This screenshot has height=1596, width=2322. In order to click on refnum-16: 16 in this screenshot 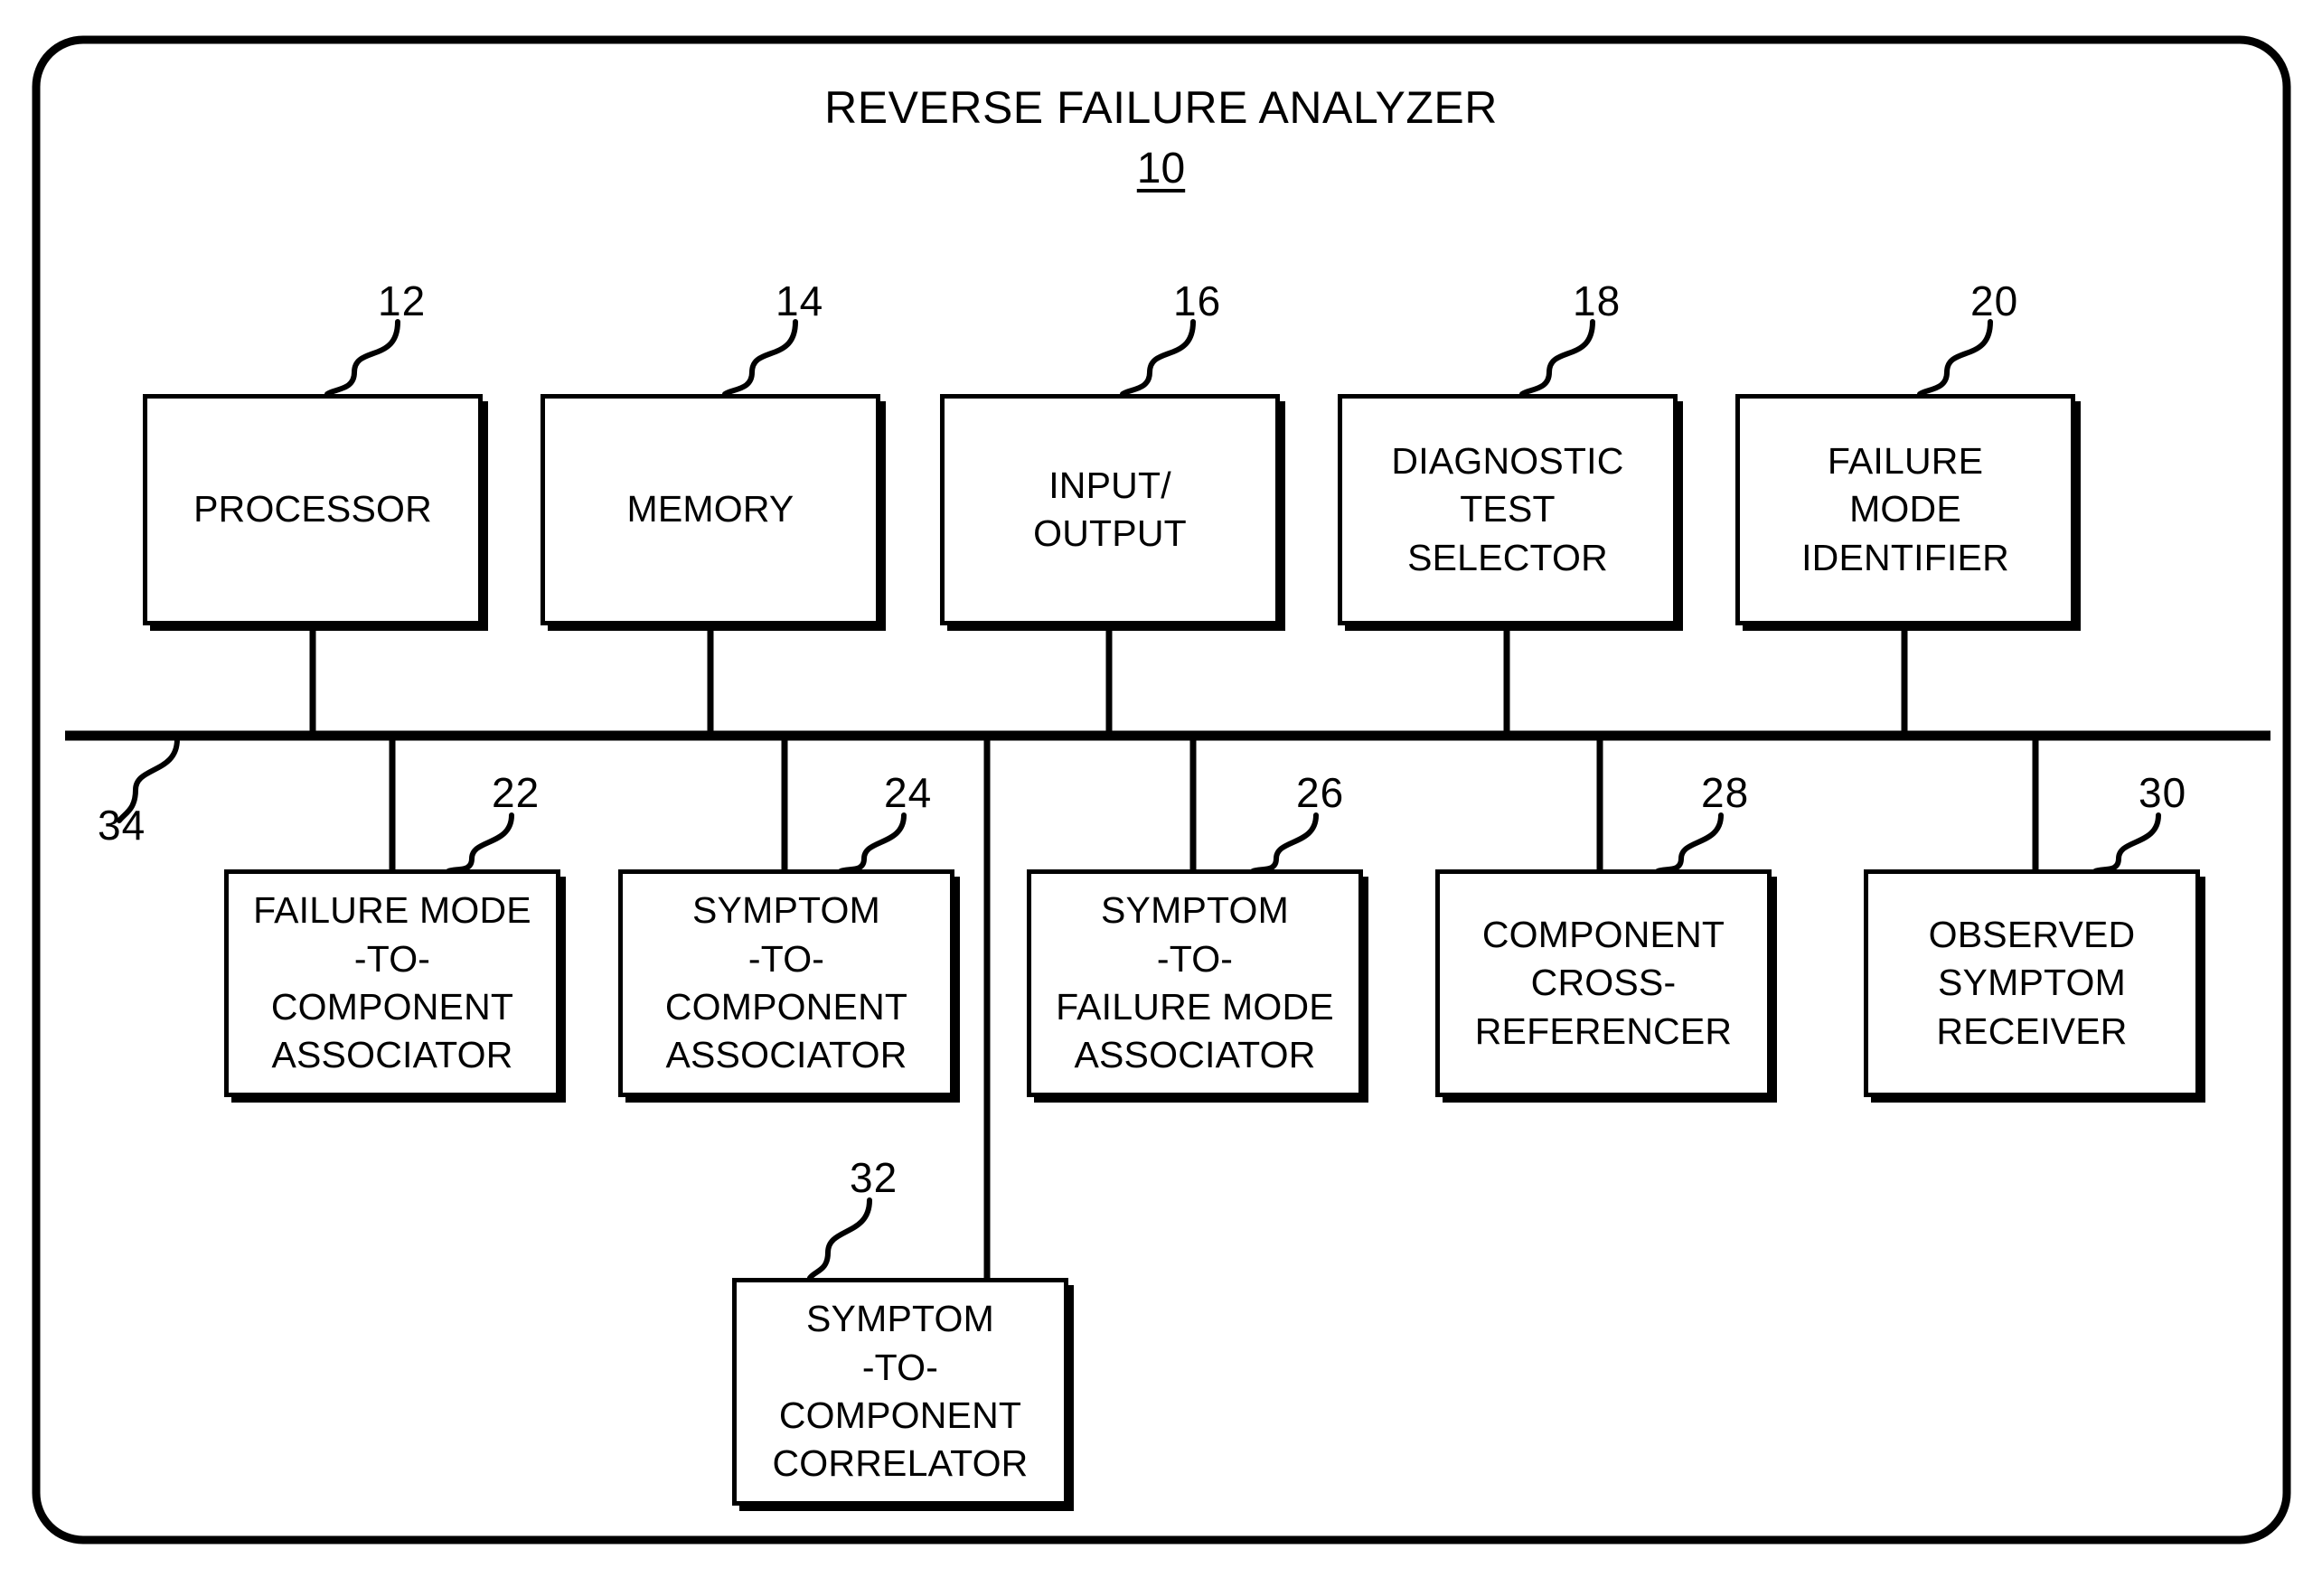, I will do `click(1197, 300)`.